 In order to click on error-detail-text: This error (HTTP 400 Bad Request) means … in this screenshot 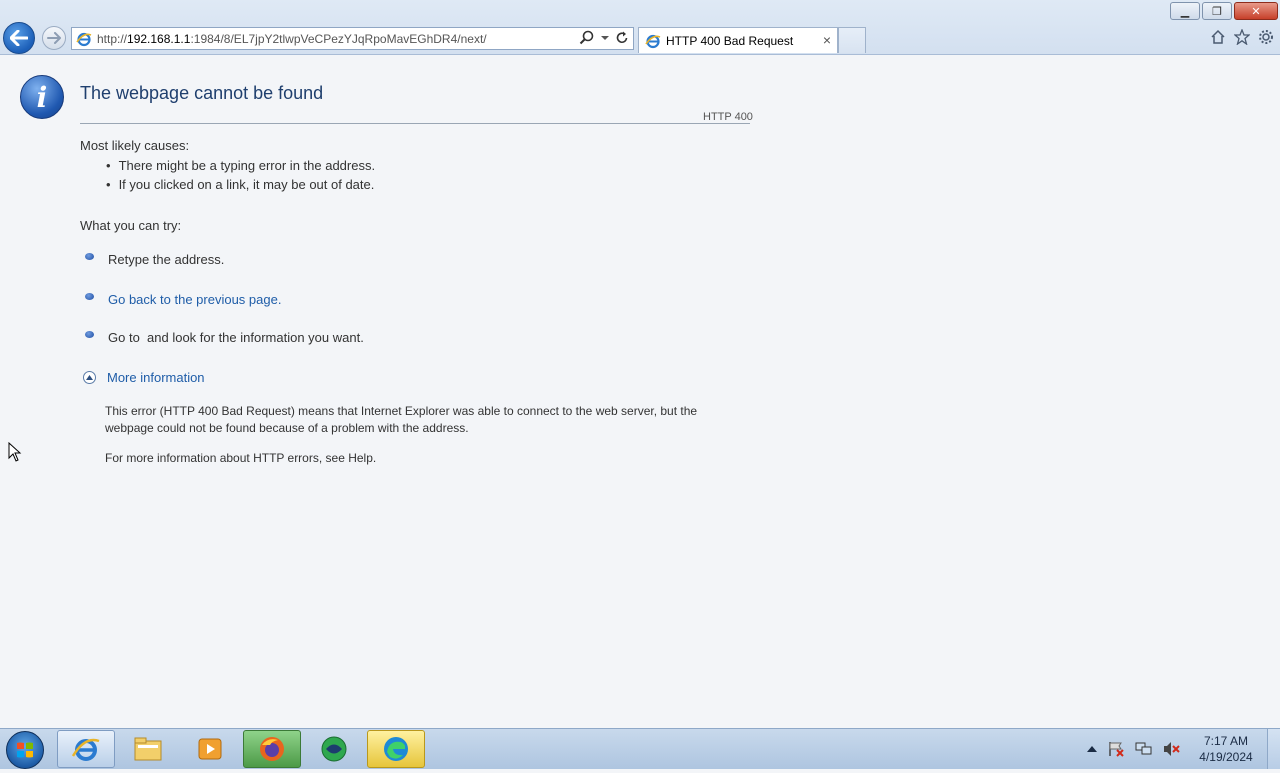, I will do `click(401, 419)`.